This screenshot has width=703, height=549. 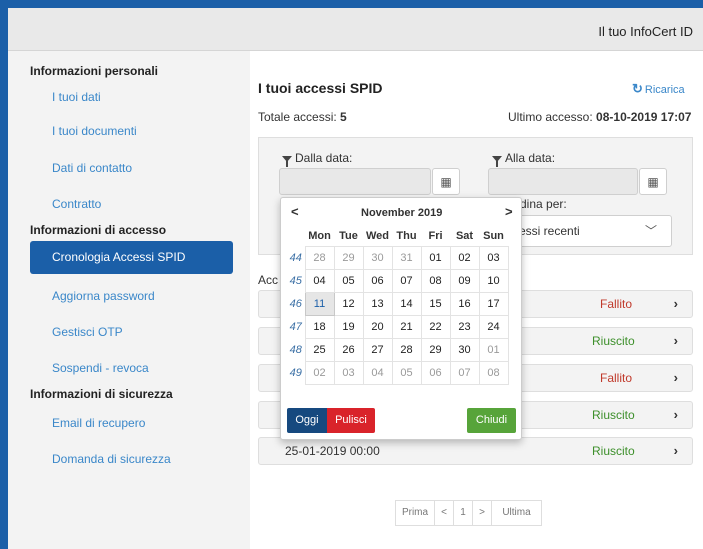 I want to click on week-row: 45 04 05 06 07 08 09 10, so click(x=398, y=280).